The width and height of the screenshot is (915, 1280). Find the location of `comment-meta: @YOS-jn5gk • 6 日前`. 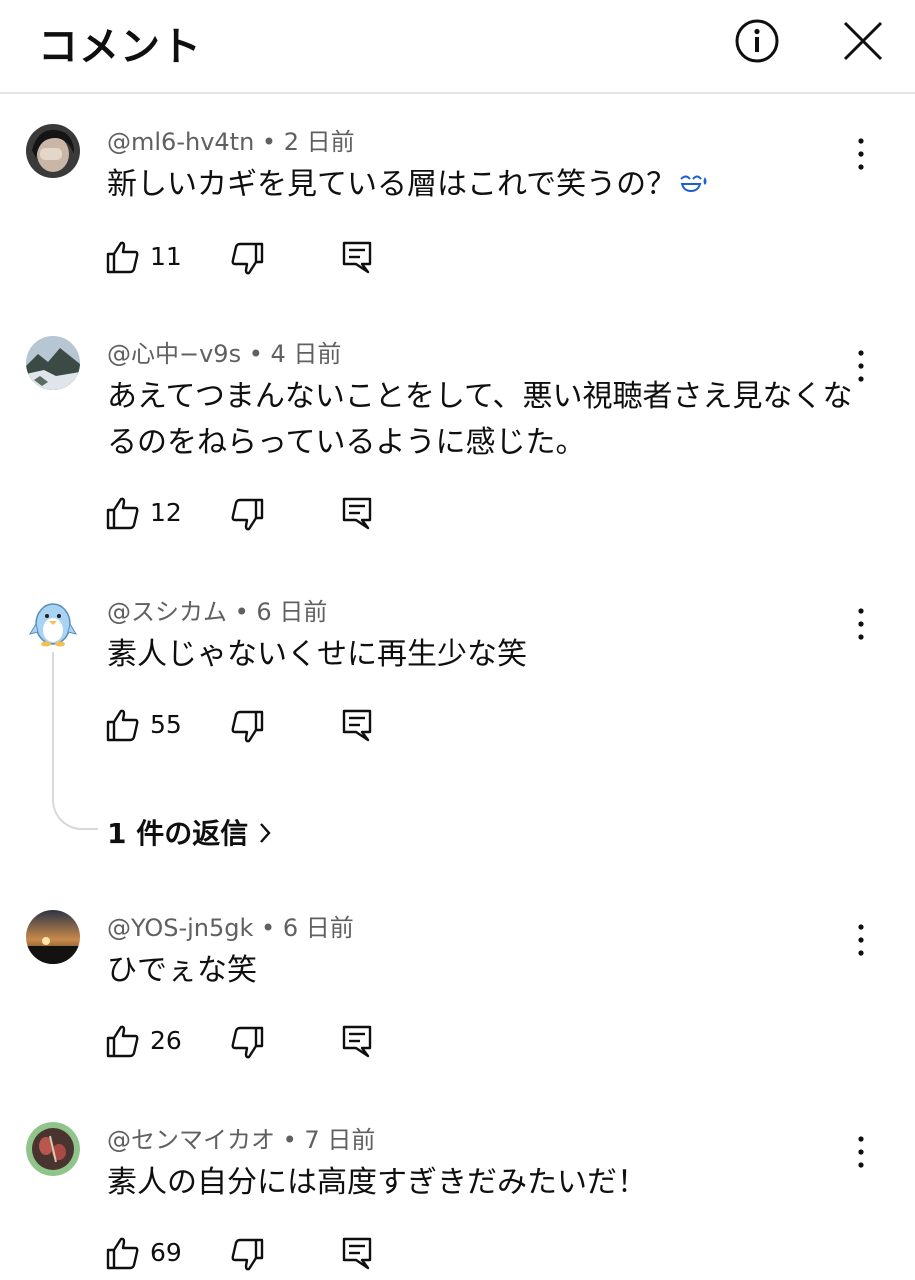

comment-meta: @YOS-jn5gk • 6 日前 is located at coordinates (230, 925).